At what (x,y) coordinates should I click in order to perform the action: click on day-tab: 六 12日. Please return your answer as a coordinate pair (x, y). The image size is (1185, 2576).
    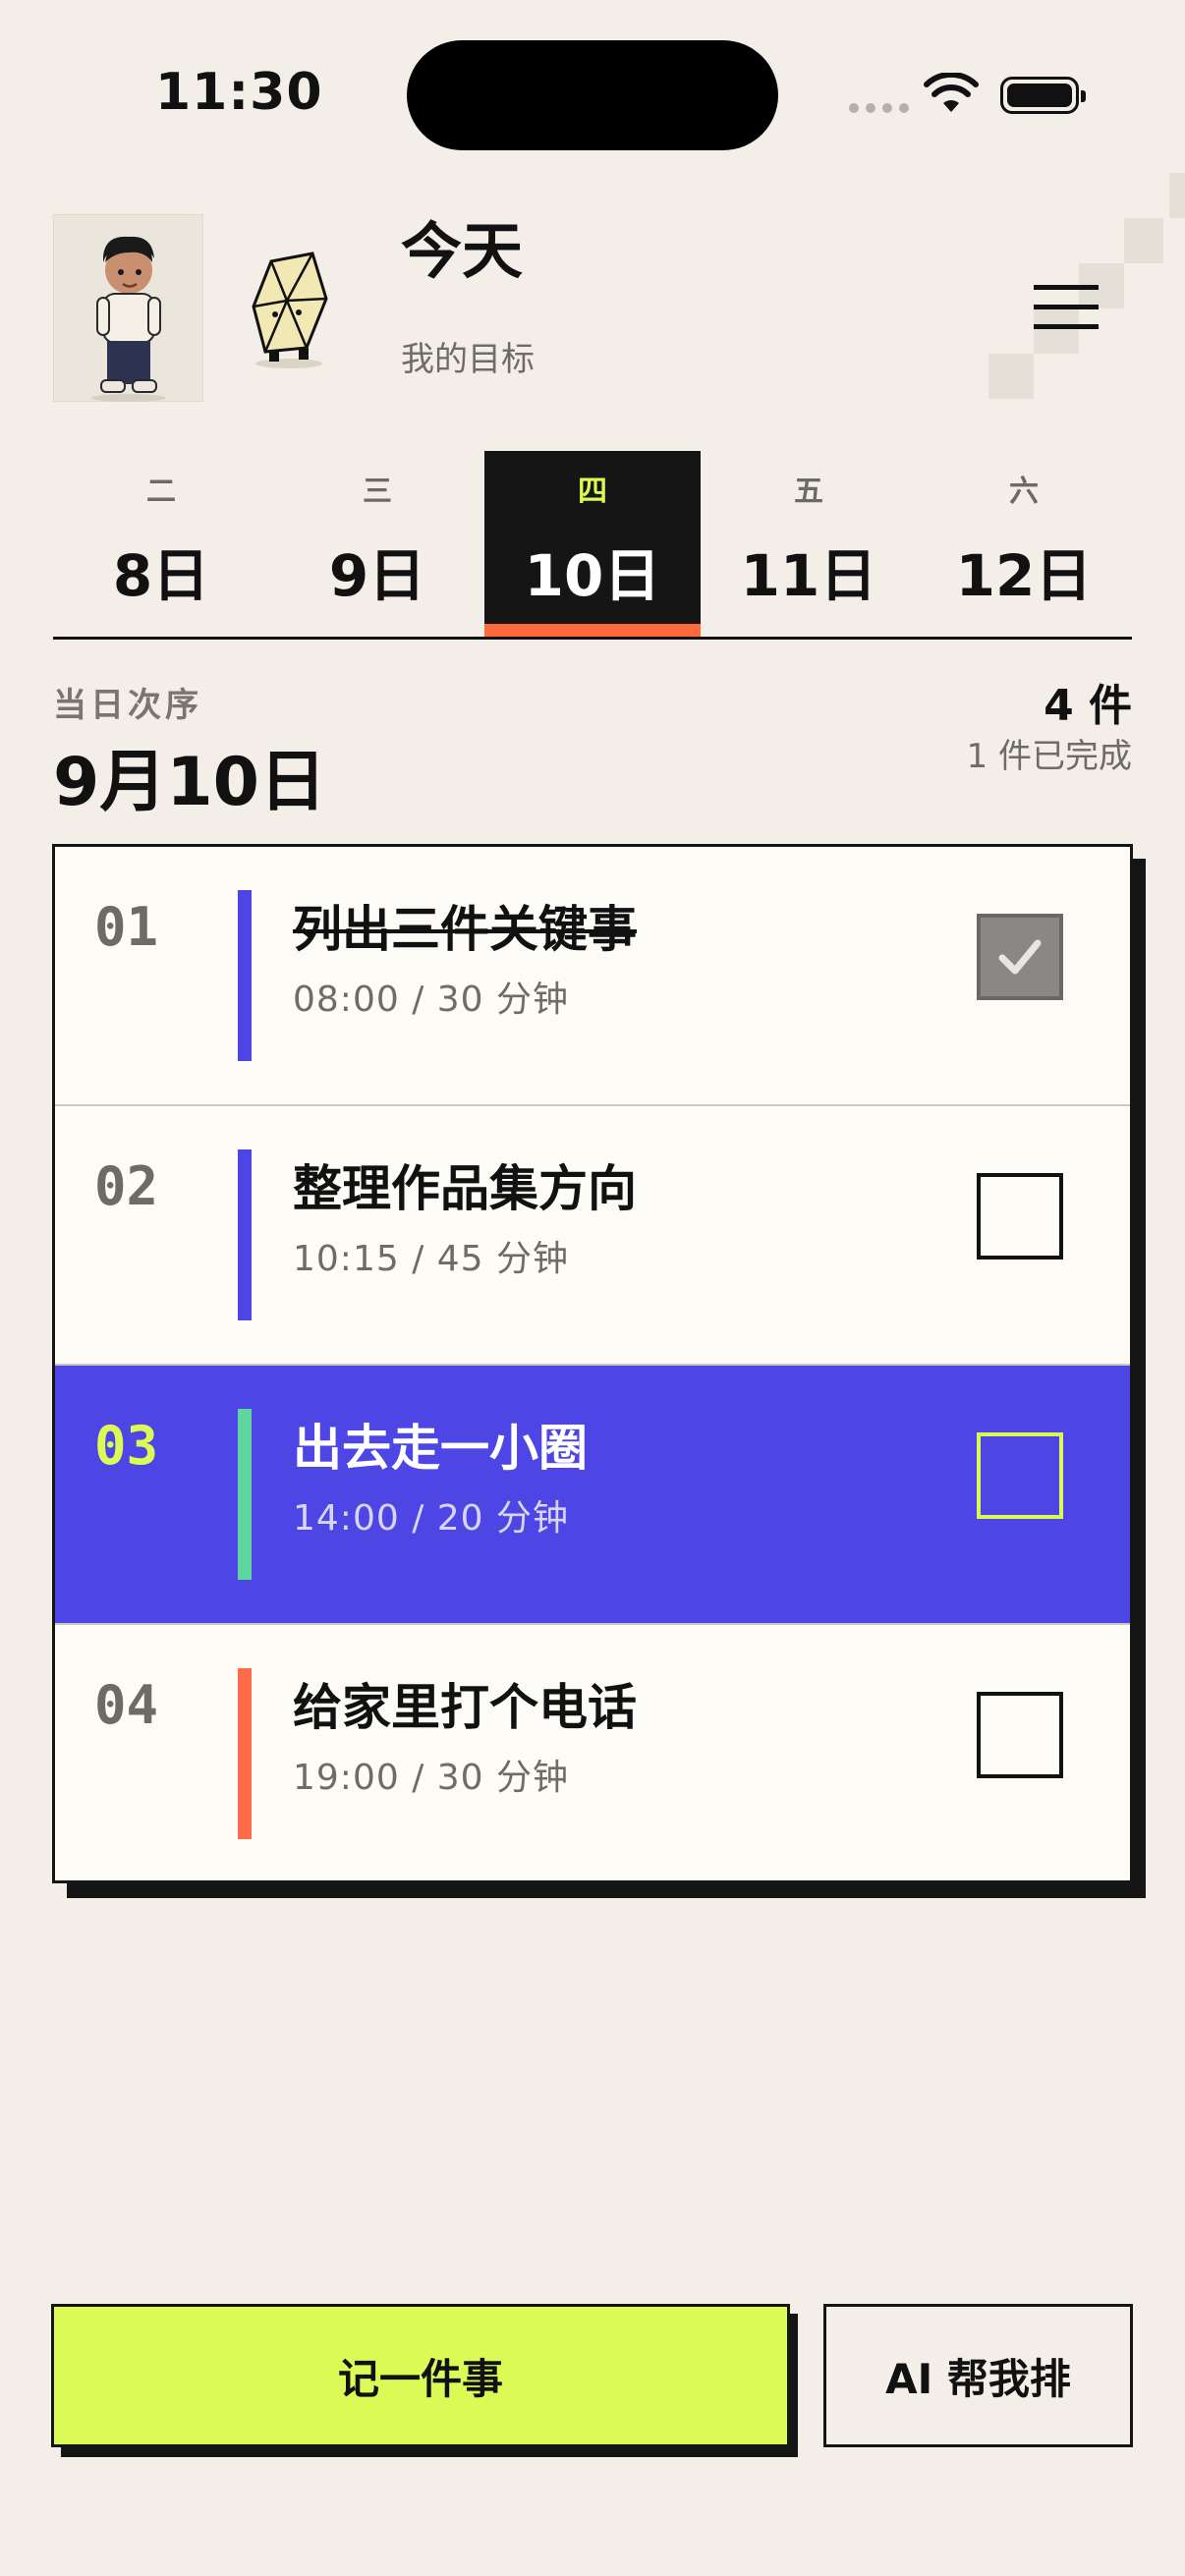
    Looking at the image, I should click on (1024, 544).